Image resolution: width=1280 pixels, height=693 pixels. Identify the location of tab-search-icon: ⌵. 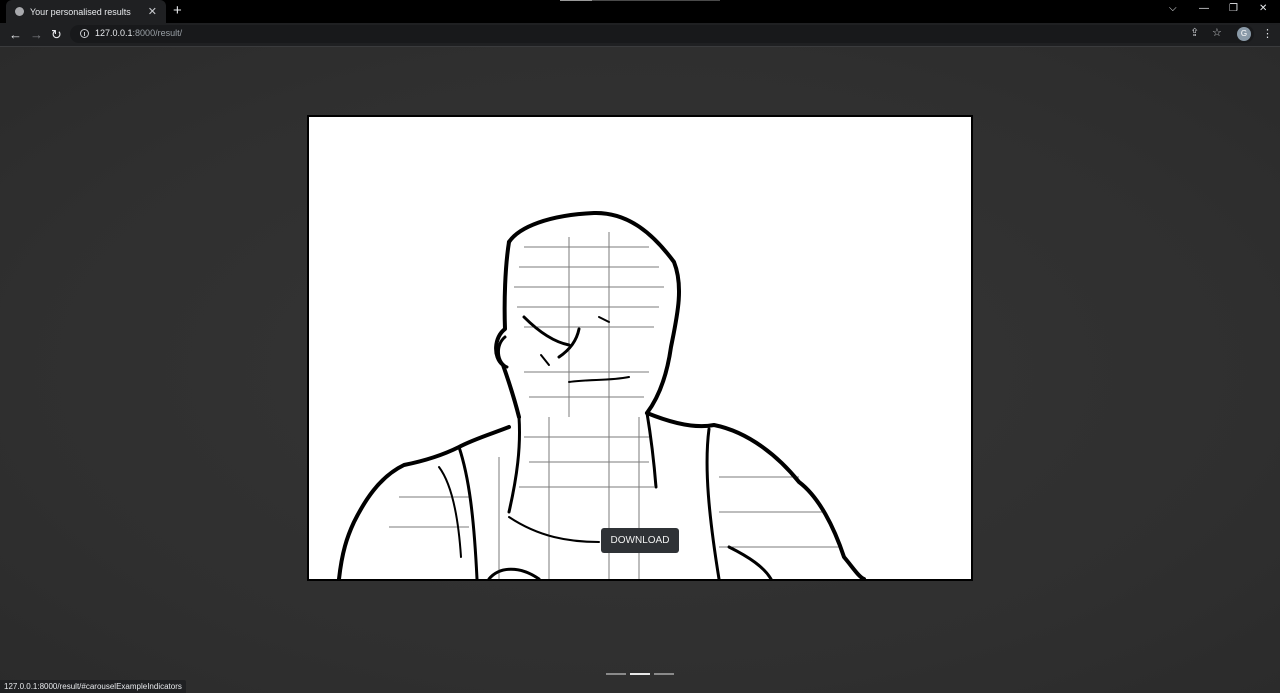
(1173, 8).